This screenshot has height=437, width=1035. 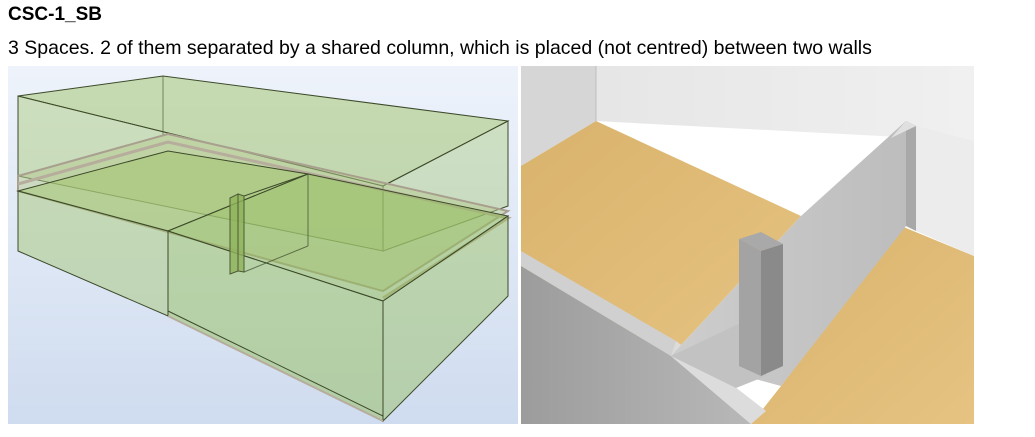 What do you see at coordinates (55, 14) in the screenshot?
I see `page-title: CSC-1_SB` at bounding box center [55, 14].